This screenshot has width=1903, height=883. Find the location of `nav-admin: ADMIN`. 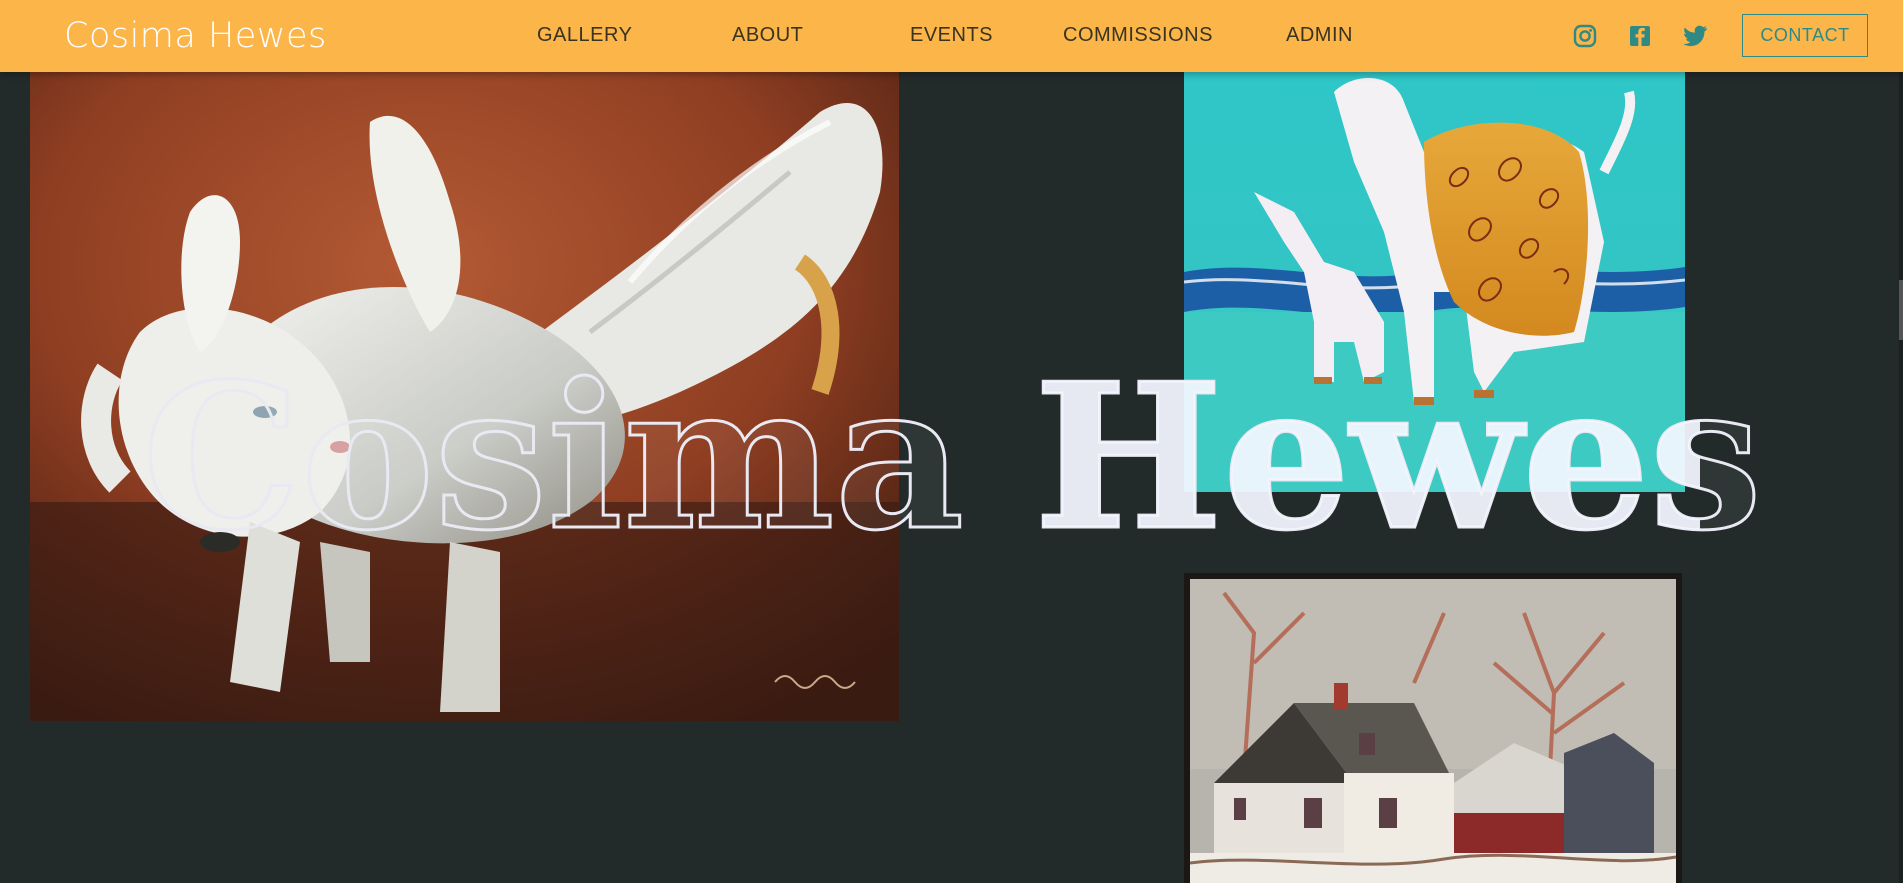

nav-admin: ADMIN is located at coordinates (1319, 35).